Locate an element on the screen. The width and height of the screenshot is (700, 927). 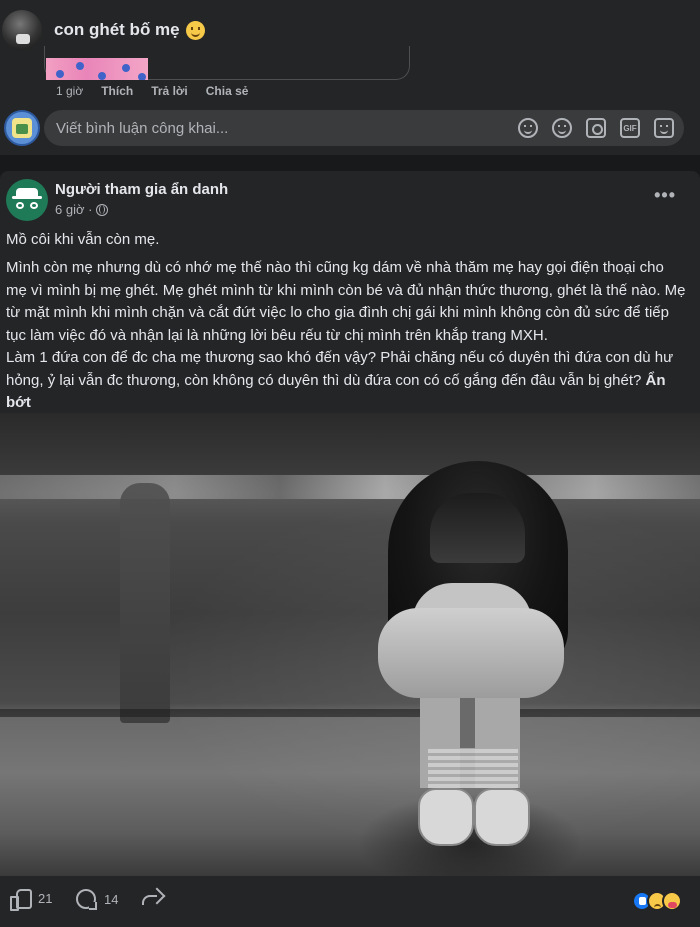
comment-bubble: con ghét bố mẹ is located at coordinates (129, 30).